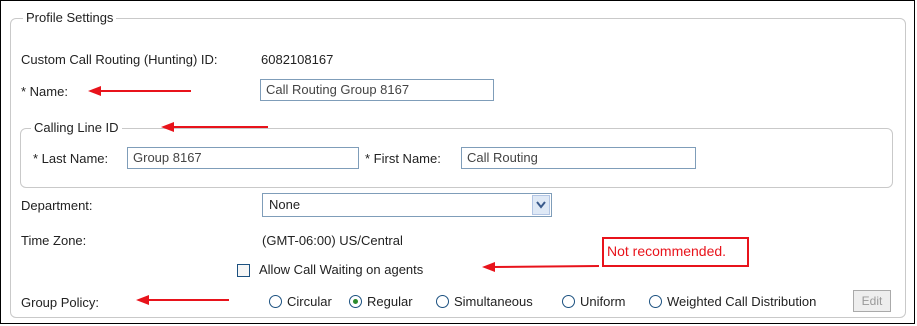 The height and width of the screenshot is (326, 917). What do you see at coordinates (332, 240) in the screenshot?
I see `time-zone-value: (GMT-06:00) US/Central` at bounding box center [332, 240].